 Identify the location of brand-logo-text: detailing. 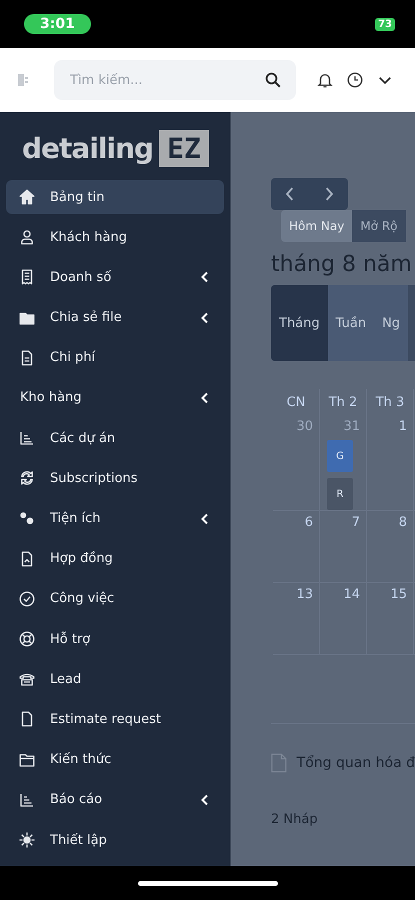
(88, 148).